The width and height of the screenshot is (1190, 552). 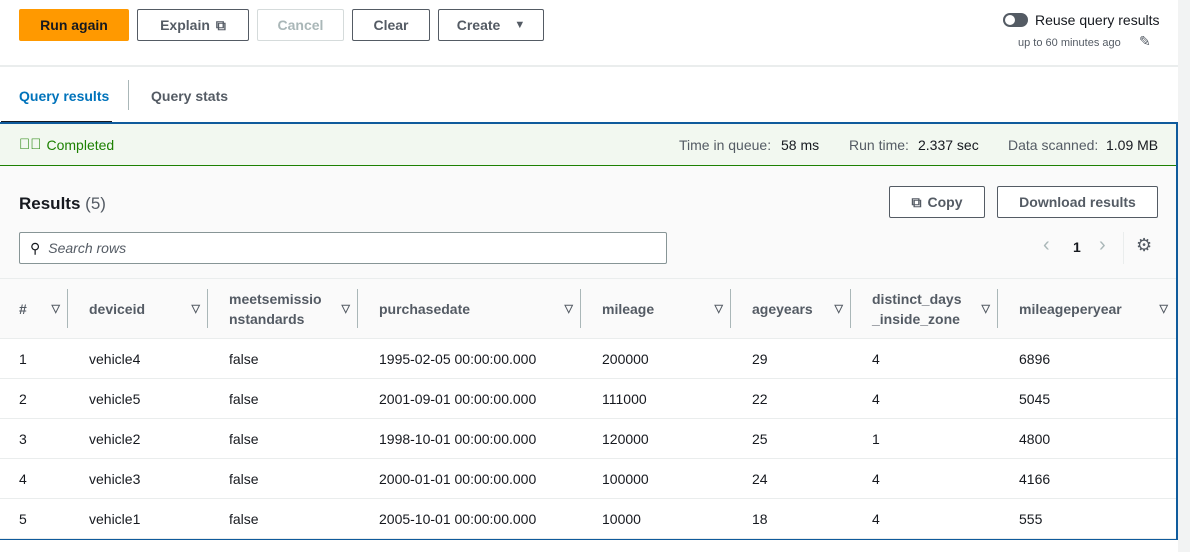 I want to click on cell-purchasedate: 2000-01-01 00:00:00.000, so click(x=469, y=478).